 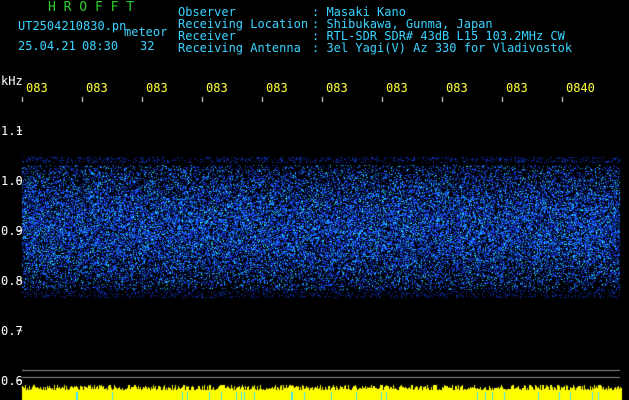 I want to click on y-tick: 1.0, so click(x=12, y=181).